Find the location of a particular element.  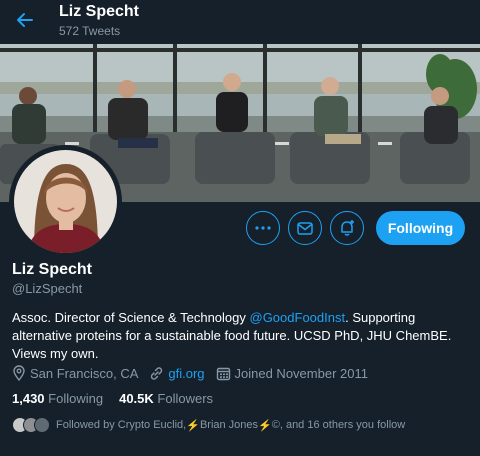

location: San Francisco, CA is located at coordinates (75, 373).